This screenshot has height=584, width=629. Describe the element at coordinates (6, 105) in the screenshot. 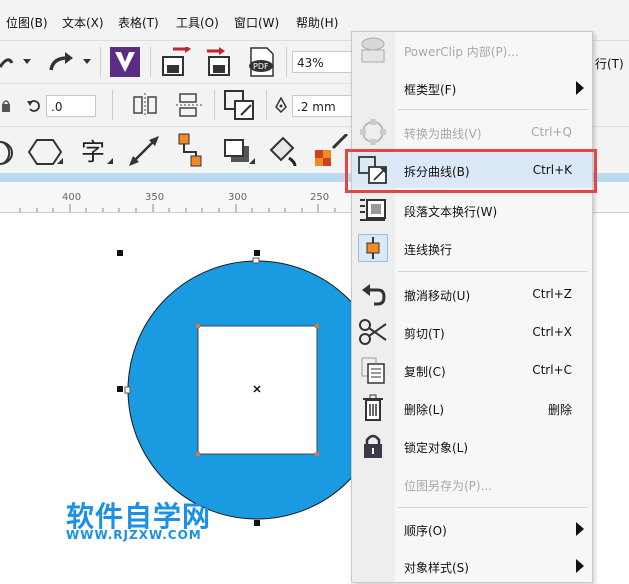

I see `lock-ratio-icon` at that location.